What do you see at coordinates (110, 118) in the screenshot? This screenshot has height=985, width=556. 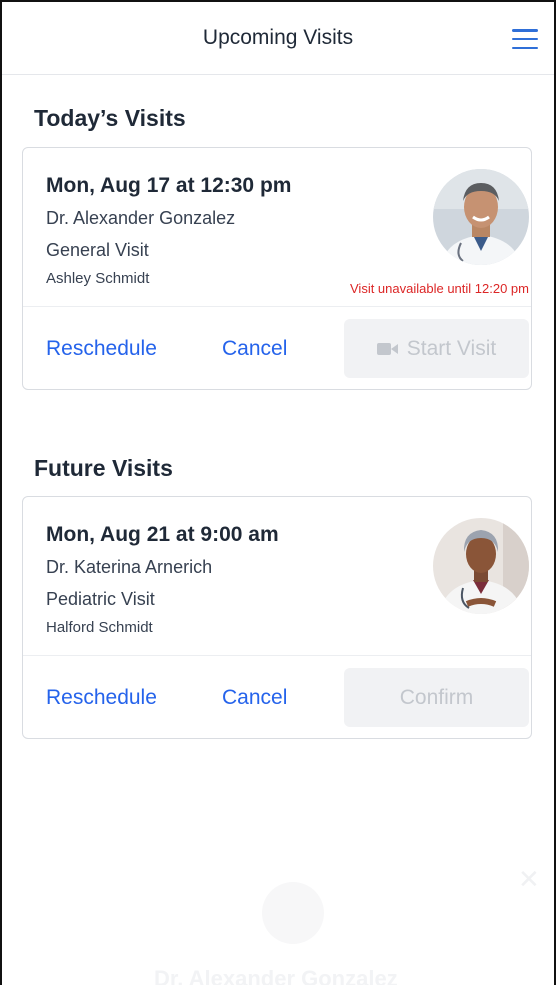 I see `section-title-today: Today’s Visits` at bounding box center [110, 118].